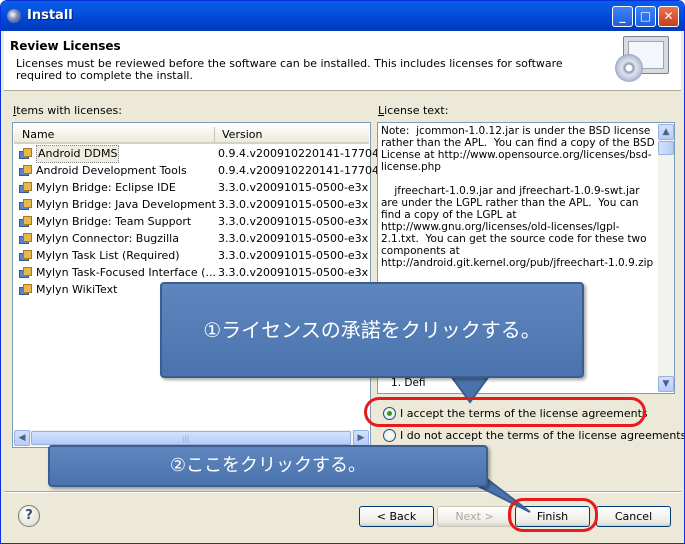 Image resolution: width=685 pixels, height=544 pixels. Describe the element at coordinates (389, 435) in the screenshot. I see `decline-radio` at that location.